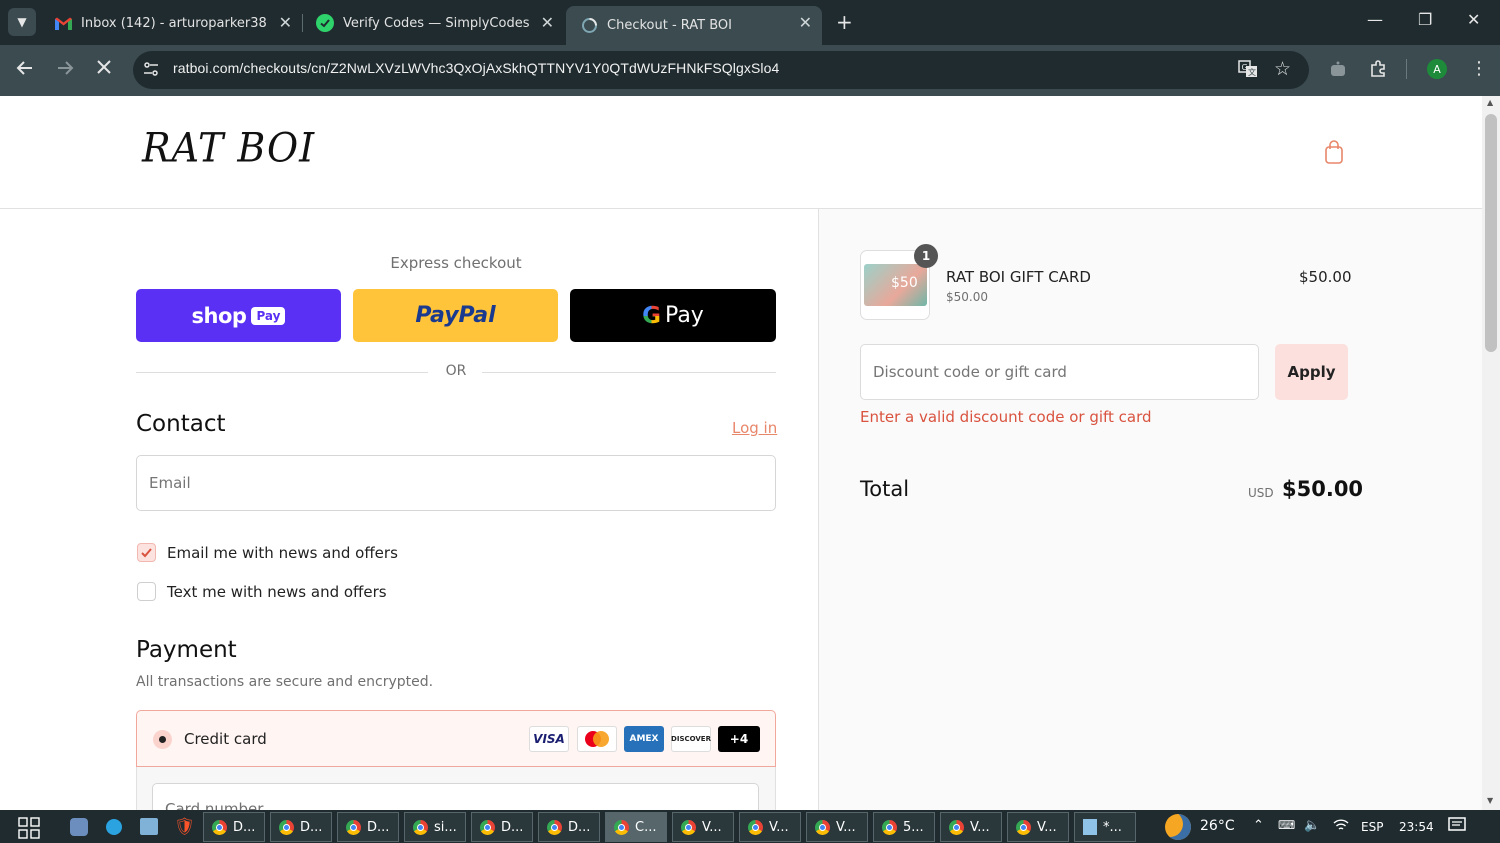 This screenshot has height=843, width=1500. I want to click on wifi-icon, so click(1341, 827).